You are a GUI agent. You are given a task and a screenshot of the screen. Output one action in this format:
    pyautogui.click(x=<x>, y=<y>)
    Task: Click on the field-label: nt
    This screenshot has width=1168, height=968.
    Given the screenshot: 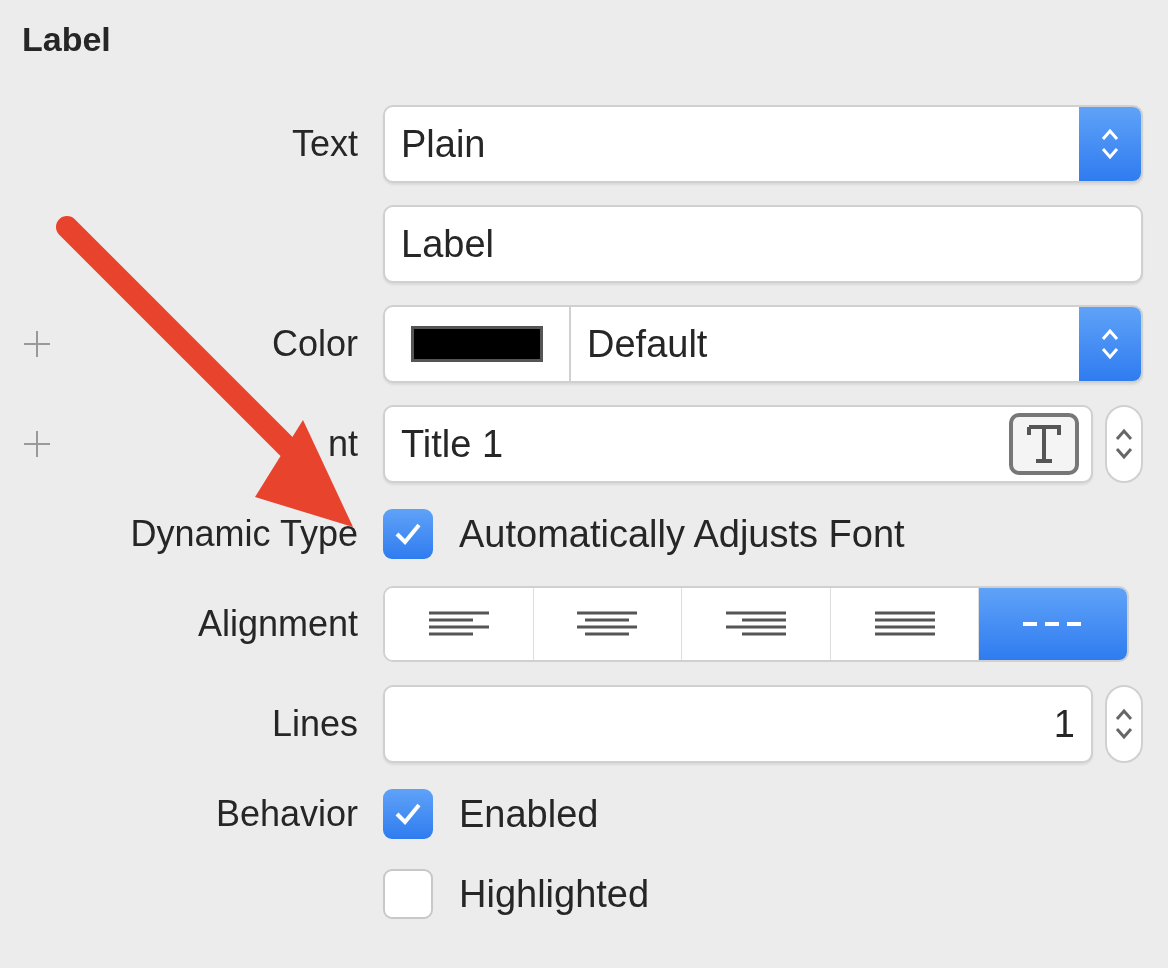 What is the action you would take?
    pyautogui.click(x=342, y=444)
    